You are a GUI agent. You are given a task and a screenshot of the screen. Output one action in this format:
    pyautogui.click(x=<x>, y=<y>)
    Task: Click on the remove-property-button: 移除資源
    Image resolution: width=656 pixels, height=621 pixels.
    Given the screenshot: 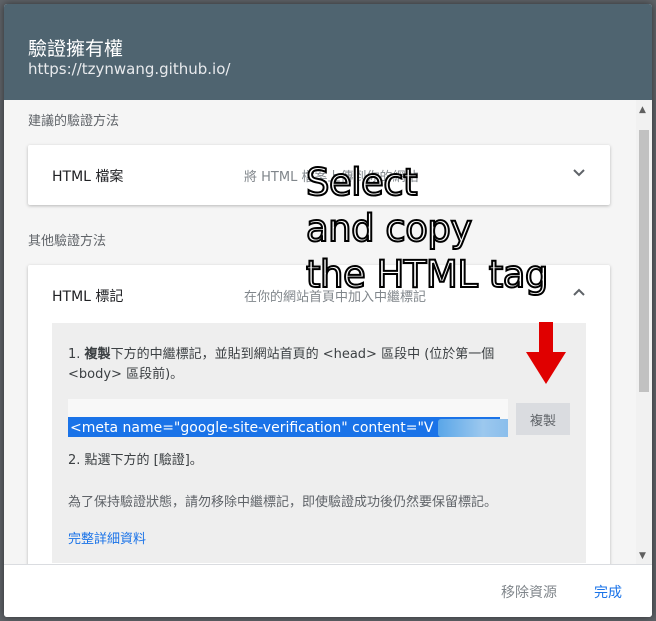 What is the action you would take?
    pyautogui.click(x=529, y=592)
    